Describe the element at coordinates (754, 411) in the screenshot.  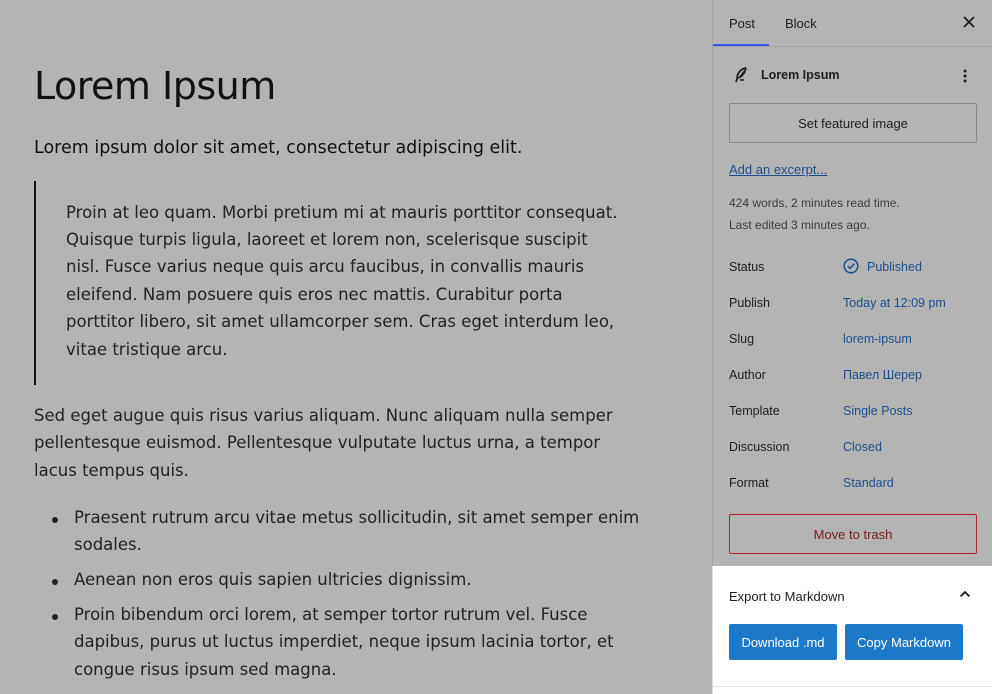
I see `template-label: Template` at that location.